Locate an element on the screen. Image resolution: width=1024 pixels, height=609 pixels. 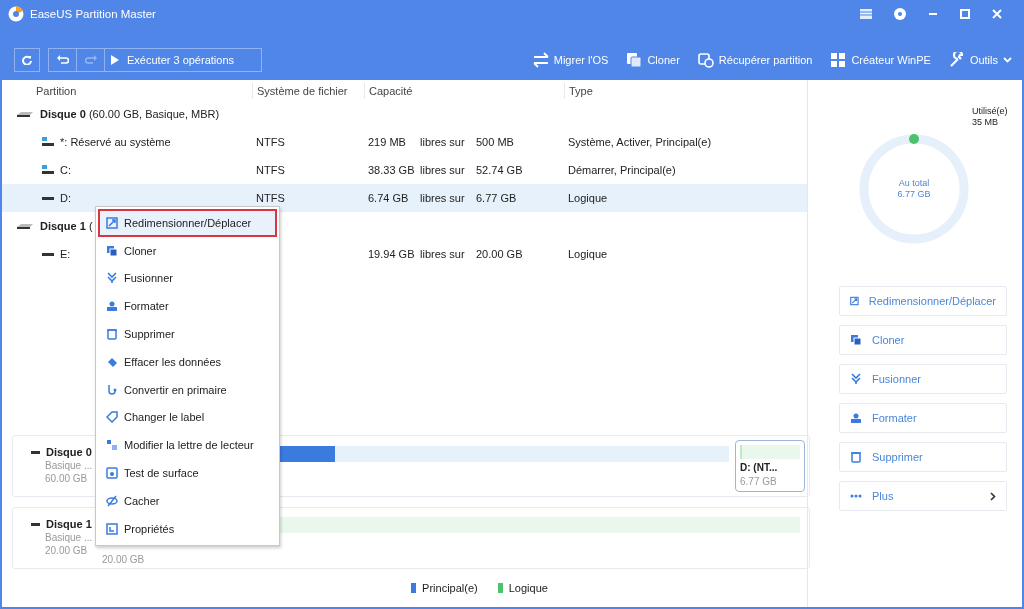
disk-name: Disque 1 ( is located at coordinates (66, 226).